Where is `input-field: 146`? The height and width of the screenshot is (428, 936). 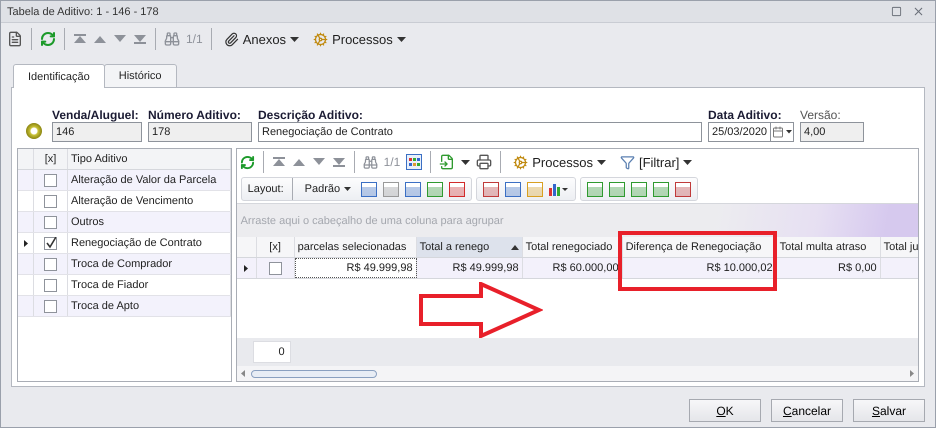
input-field: 146 is located at coordinates (97, 132).